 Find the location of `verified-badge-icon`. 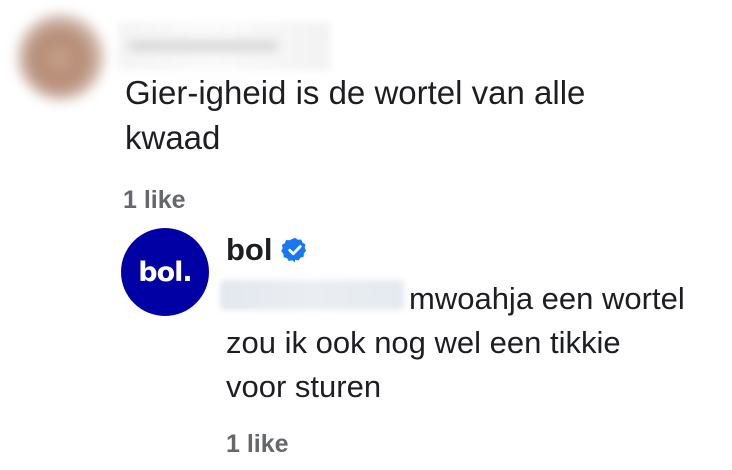

verified-badge-icon is located at coordinates (293, 250).